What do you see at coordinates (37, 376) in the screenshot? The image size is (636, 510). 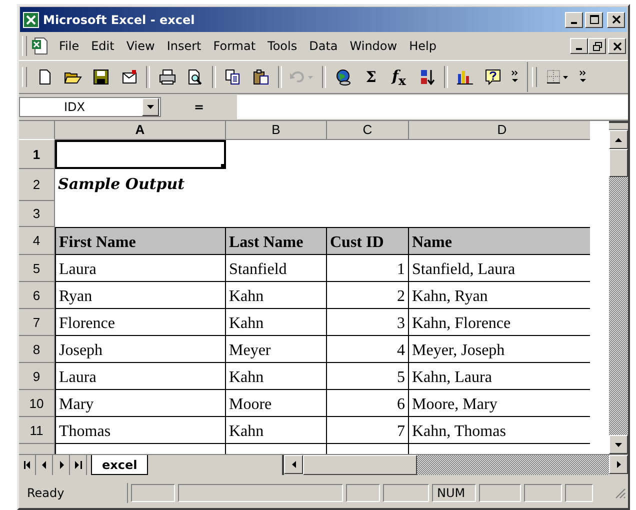 I see `row-header: 9` at bounding box center [37, 376].